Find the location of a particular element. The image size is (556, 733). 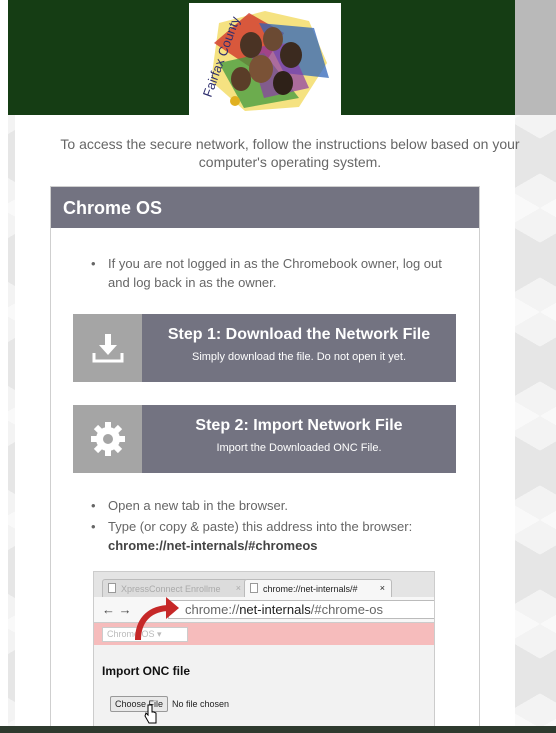

gear-icon is located at coordinates (107, 439).